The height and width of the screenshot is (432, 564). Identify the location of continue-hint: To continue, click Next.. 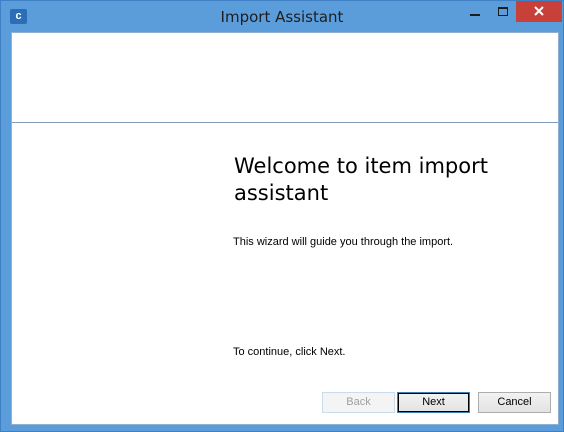
(289, 352).